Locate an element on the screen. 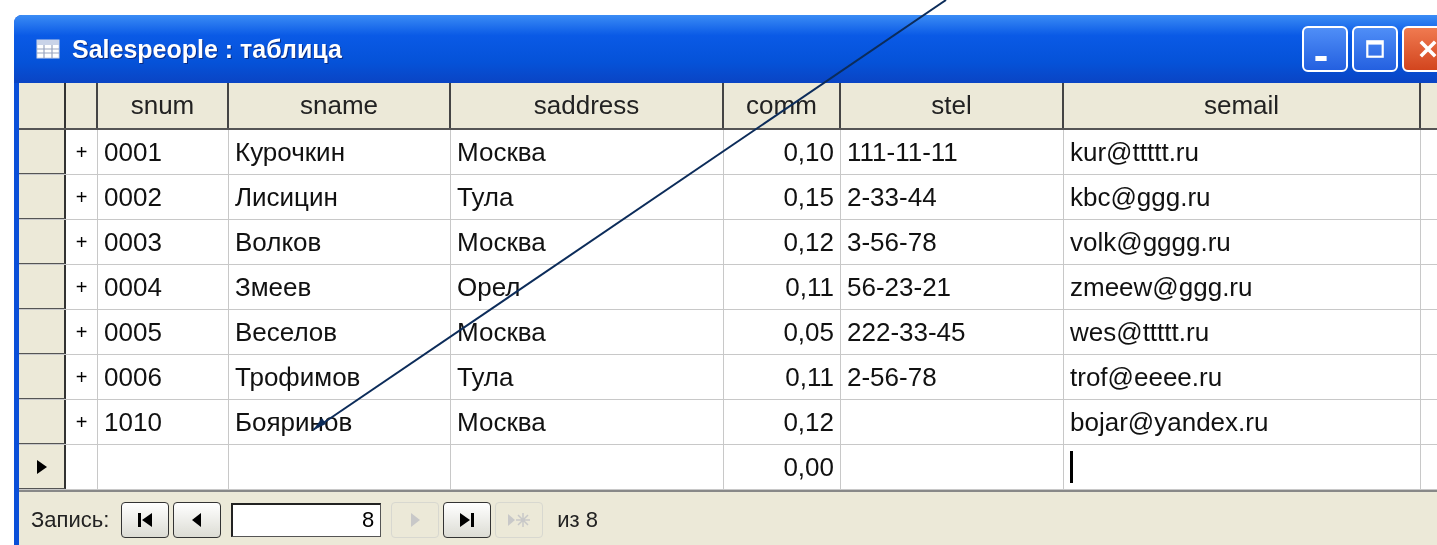  table-cell-text: 0004 is located at coordinates (133, 287).